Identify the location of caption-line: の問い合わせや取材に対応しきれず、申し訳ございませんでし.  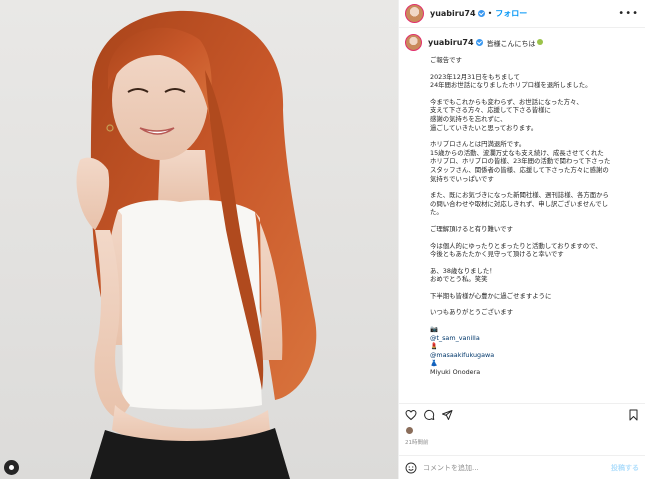
(519, 203).